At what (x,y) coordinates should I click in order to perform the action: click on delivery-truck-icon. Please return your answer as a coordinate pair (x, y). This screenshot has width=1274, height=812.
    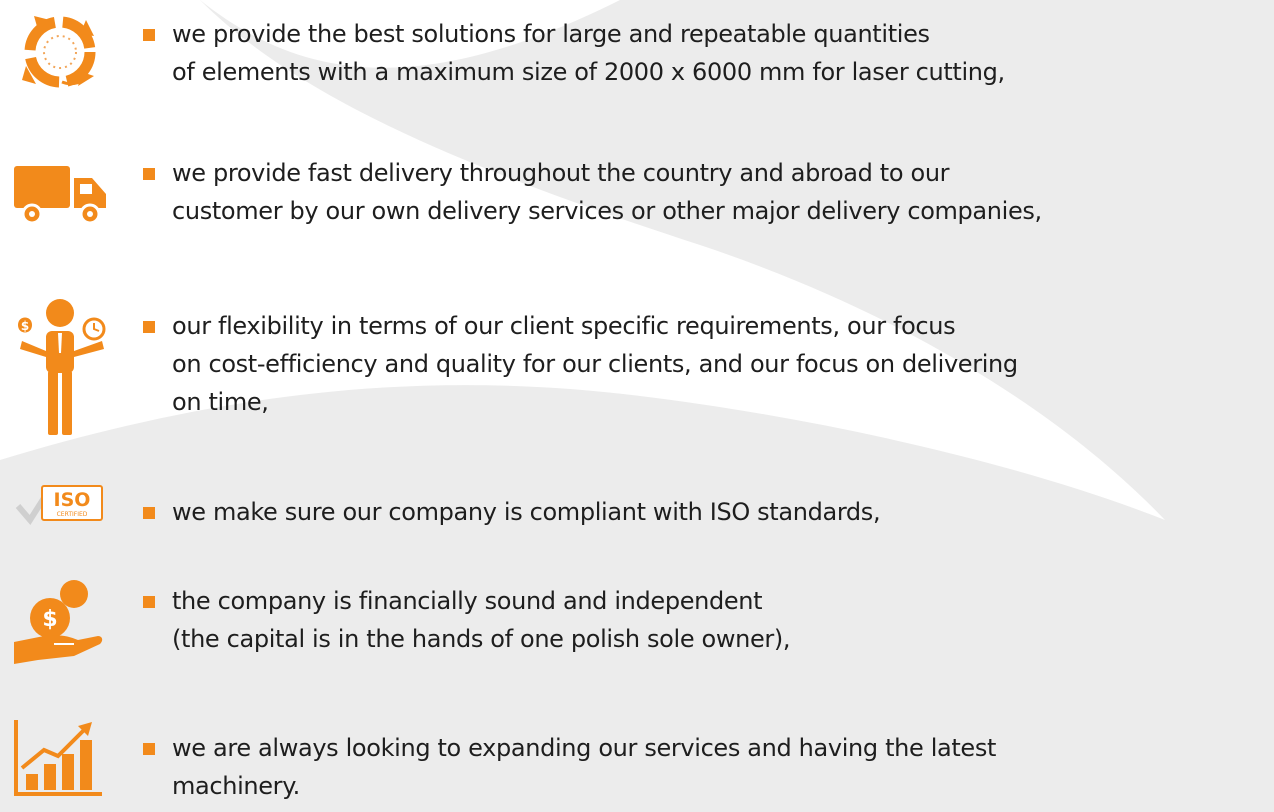
    Looking at the image, I should click on (60, 195).